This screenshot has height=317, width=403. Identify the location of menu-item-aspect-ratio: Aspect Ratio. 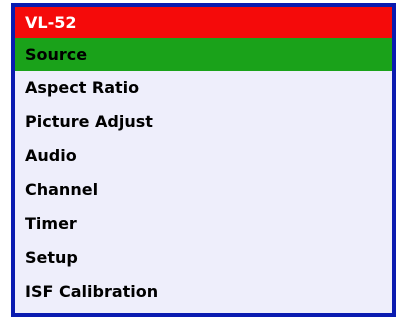
(203, 88).